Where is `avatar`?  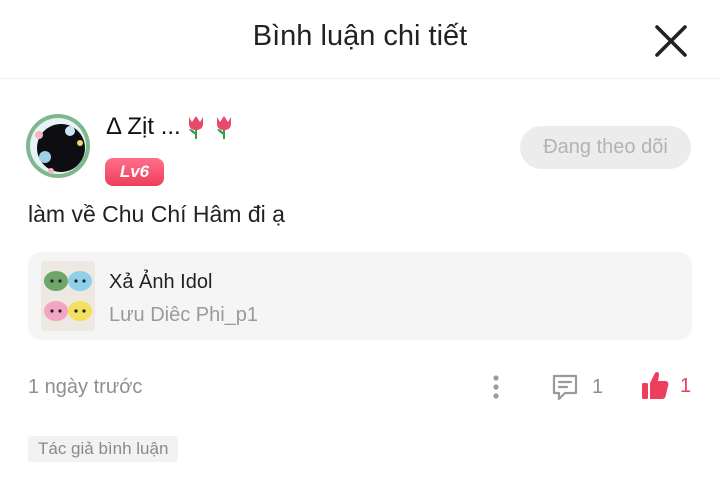
avatar is located at coordinates (58, 146).